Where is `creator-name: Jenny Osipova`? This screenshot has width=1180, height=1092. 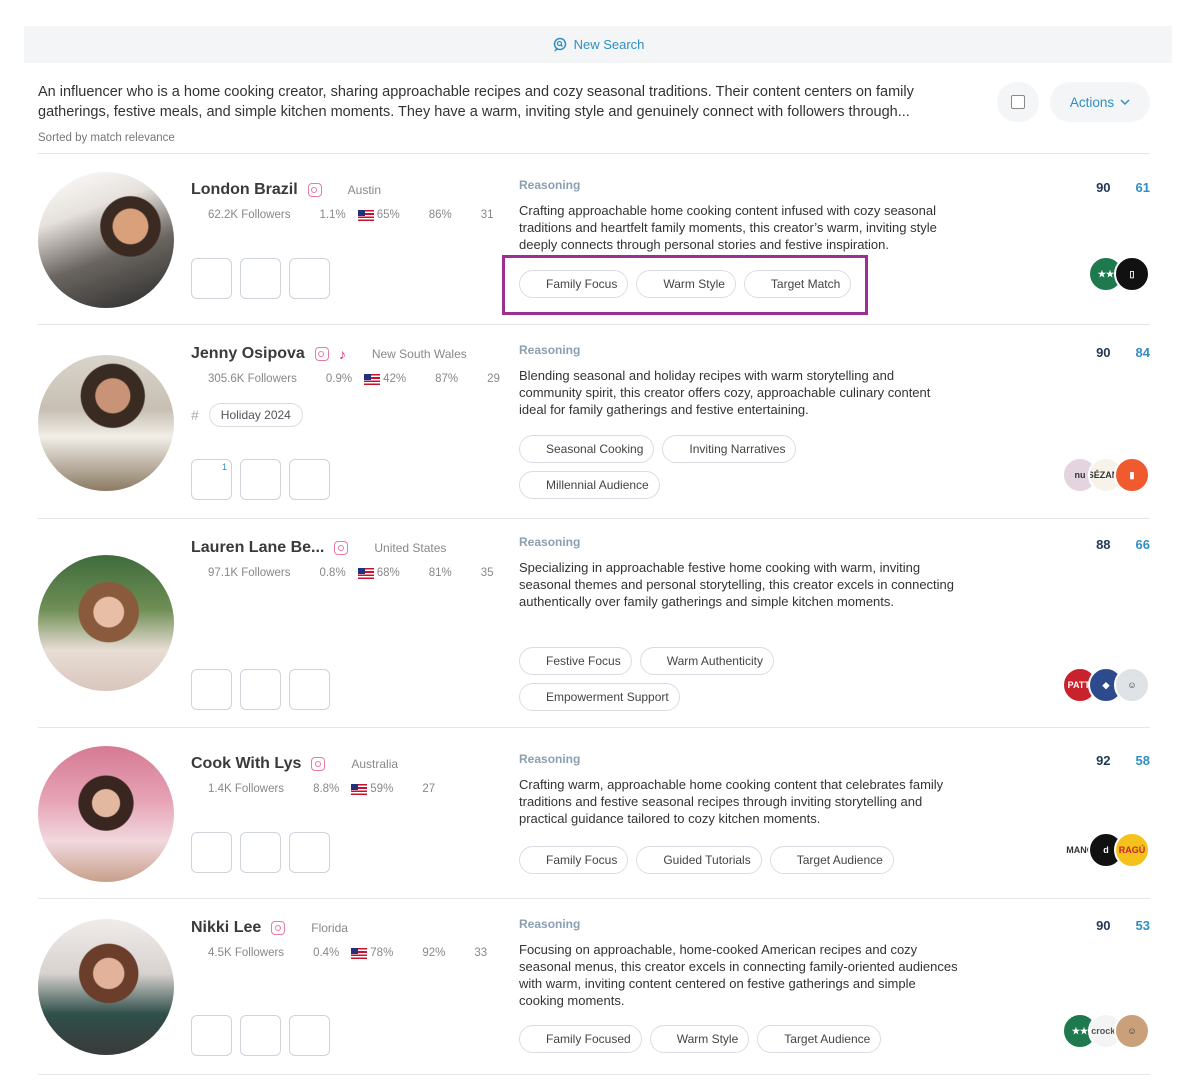
creator-name: Jenny Osipova is located at coordinates (248, 354).